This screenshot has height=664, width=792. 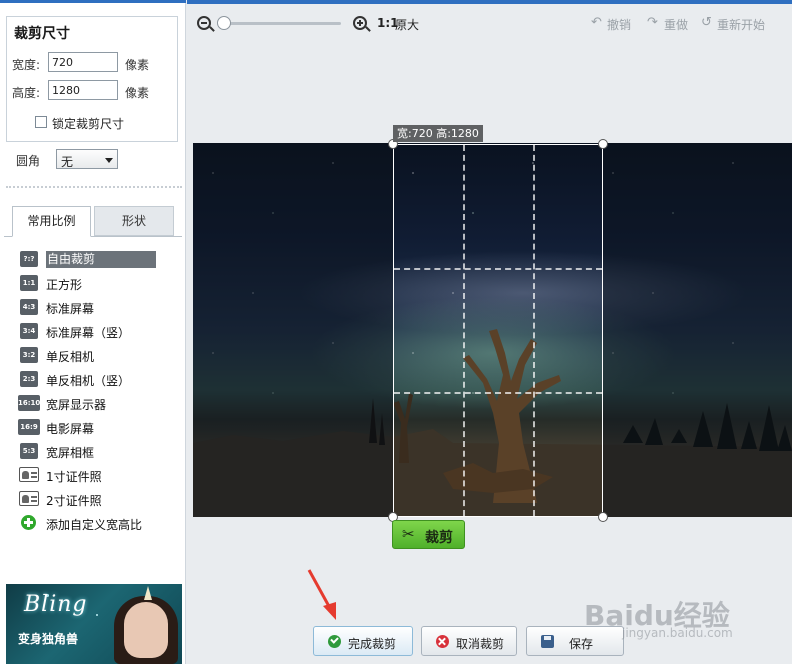 I want to click on ratio-label: 自由裁剪, so click(x=101, y=259).